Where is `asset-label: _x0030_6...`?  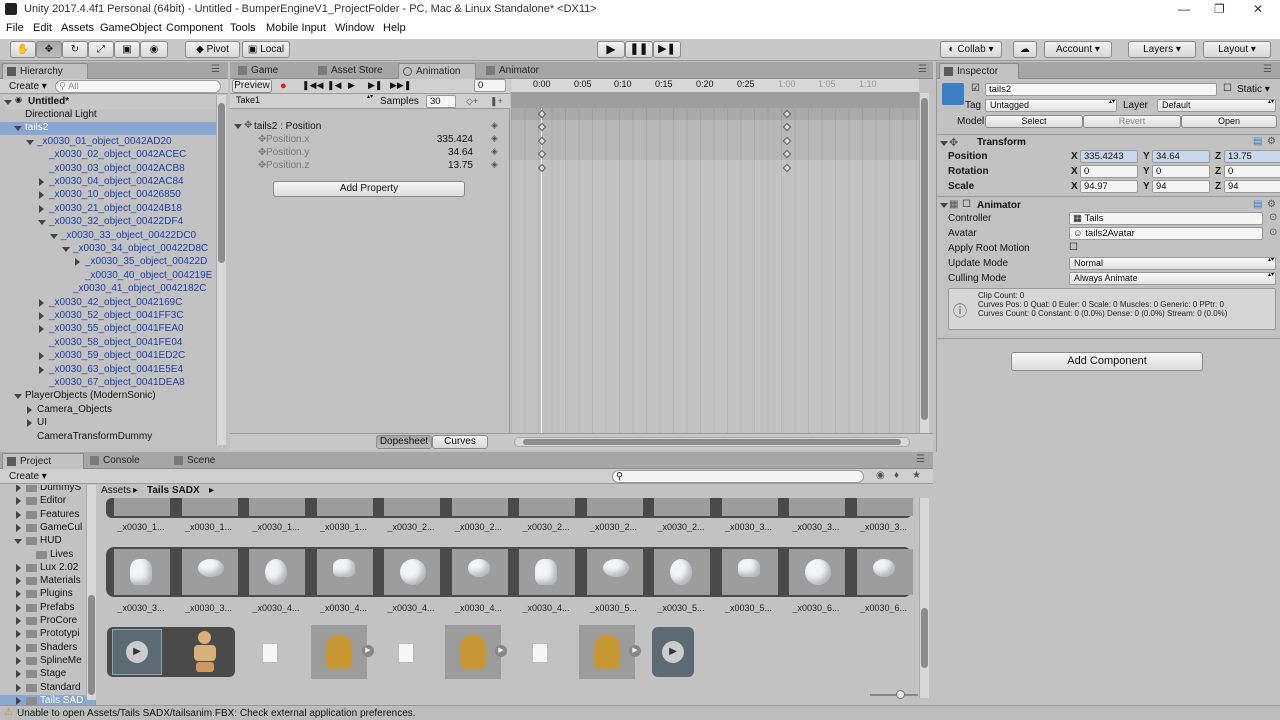 asset-label: _x0030_6... is located at coordinates (884, 608).